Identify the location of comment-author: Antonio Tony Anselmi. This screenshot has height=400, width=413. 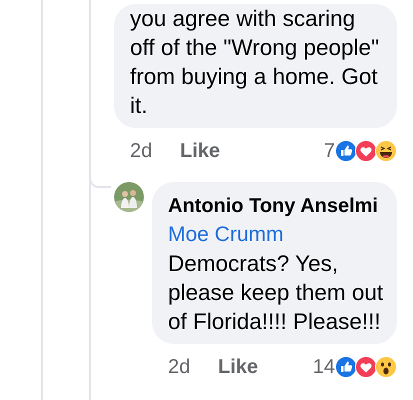
(276, 206).